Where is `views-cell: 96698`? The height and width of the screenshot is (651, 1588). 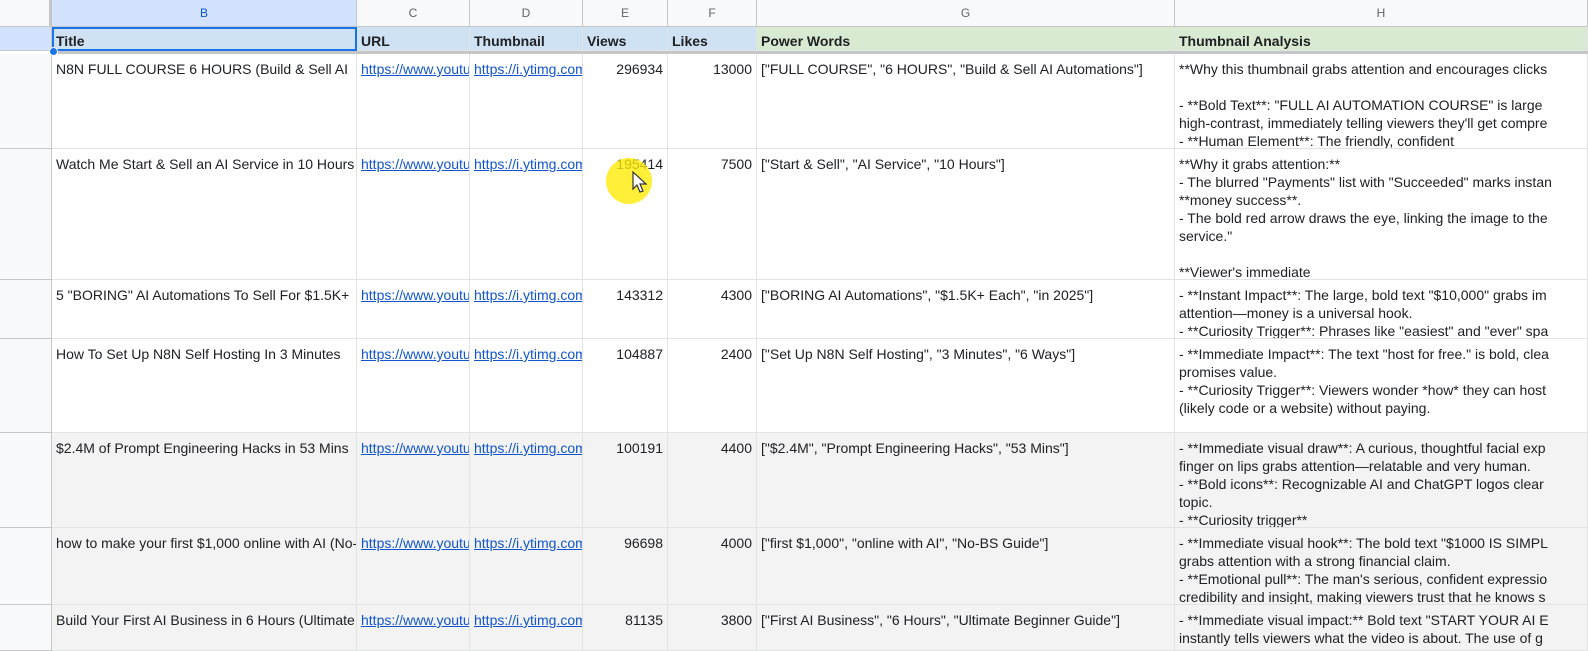 views-cell: 96698 is located at coordinates (625, 566).